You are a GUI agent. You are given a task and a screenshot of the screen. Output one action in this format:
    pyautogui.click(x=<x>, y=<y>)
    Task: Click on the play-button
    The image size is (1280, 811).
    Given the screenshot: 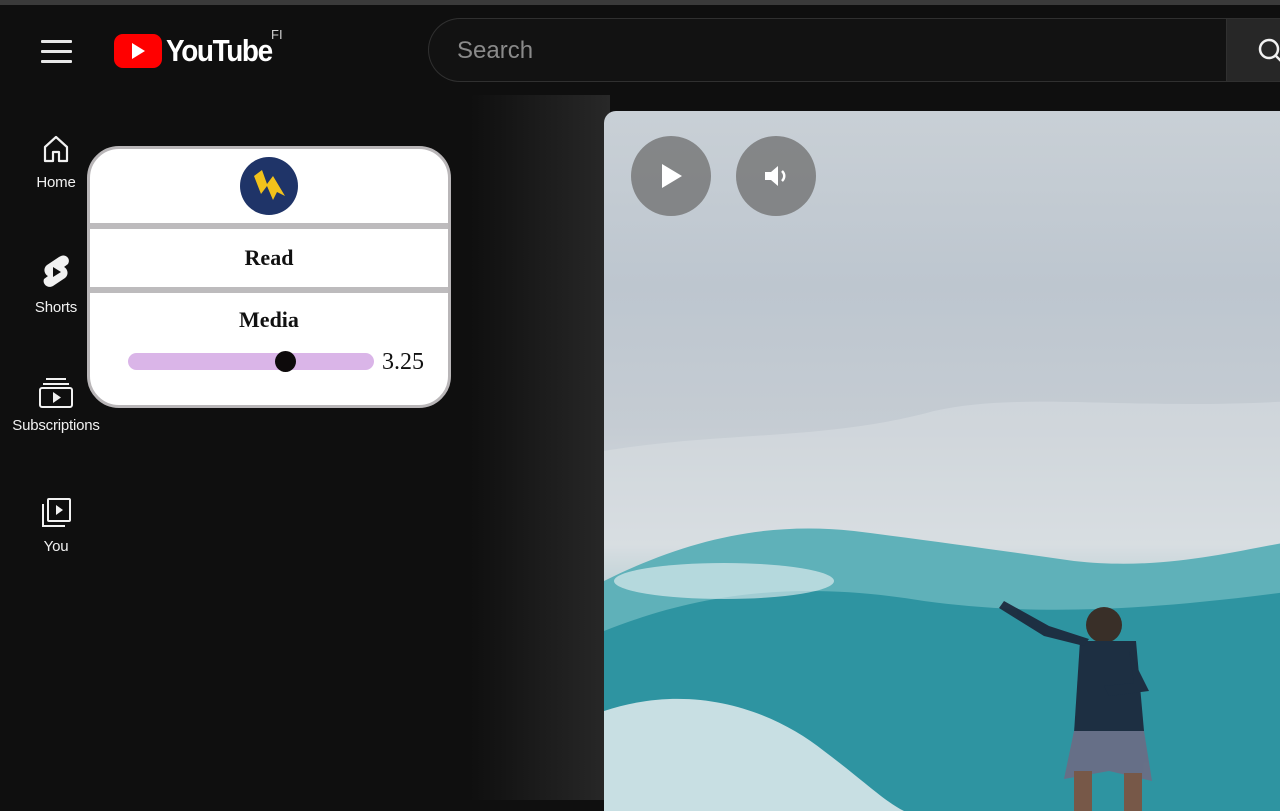 What is the action you would take?
    pyautogui.click(x=671, y=176)
    